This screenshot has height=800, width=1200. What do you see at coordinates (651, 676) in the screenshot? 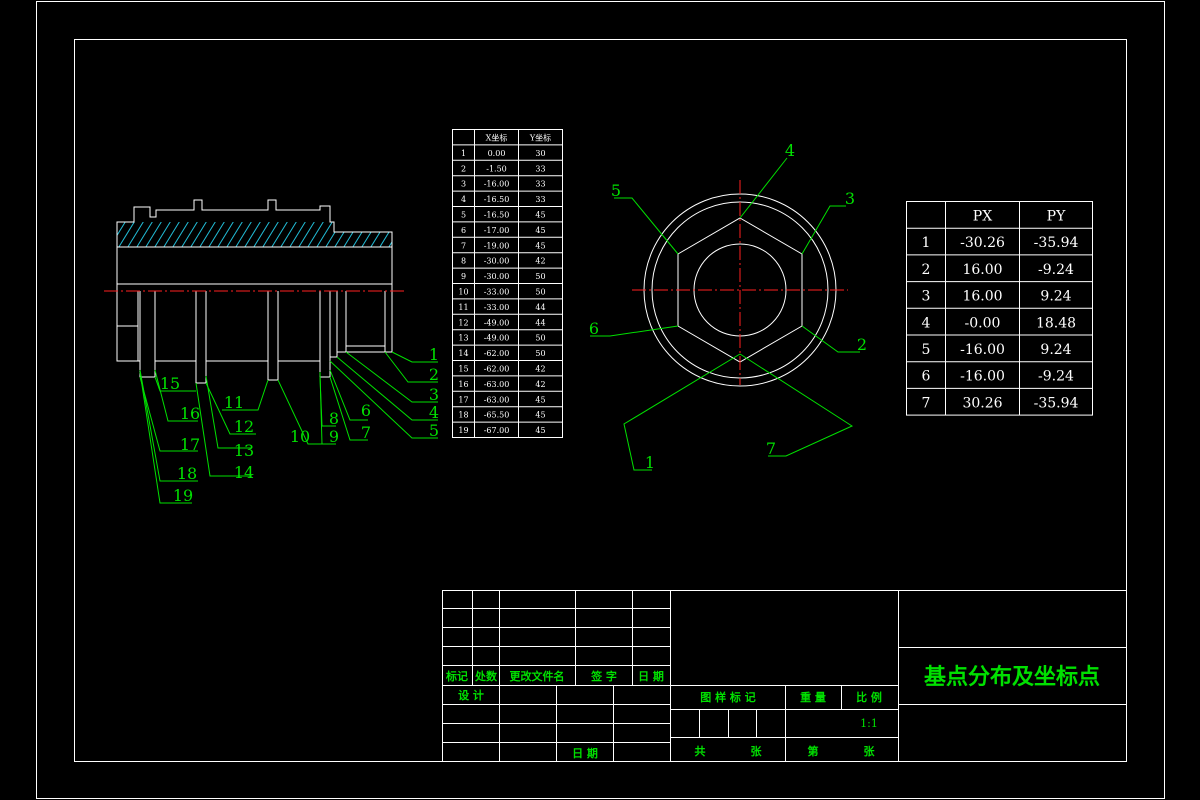
I see `header-date: 日 期` at bounding box center [651, 676].